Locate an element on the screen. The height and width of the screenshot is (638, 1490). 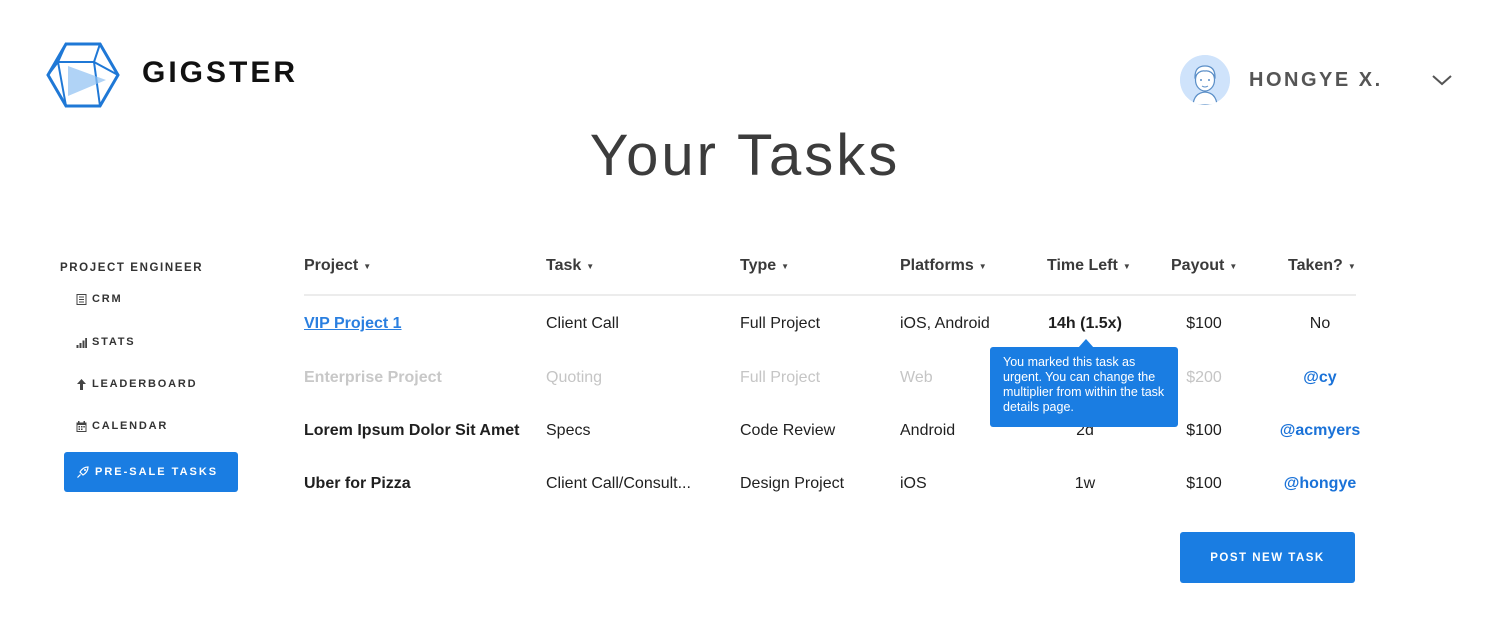
sidebar-item-crm: CRM is located at coordinates (99, 299).